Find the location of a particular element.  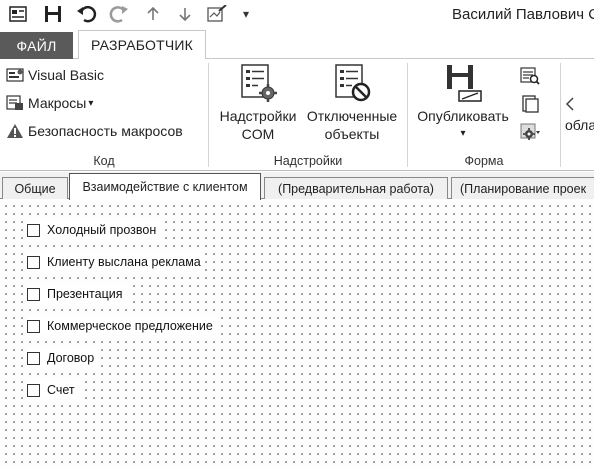

checkbox-row: Холодный прозвон is located at coordinates (94, 230).